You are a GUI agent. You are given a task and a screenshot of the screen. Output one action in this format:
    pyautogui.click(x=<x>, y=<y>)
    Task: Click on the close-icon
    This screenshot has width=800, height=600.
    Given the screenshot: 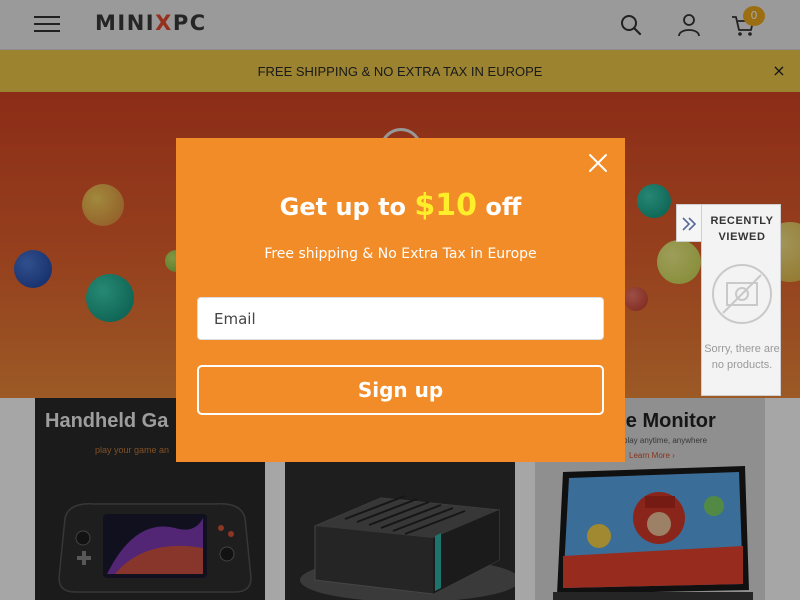 What is the action you would take?
    pyautogui.click(x=598, y=163)
    